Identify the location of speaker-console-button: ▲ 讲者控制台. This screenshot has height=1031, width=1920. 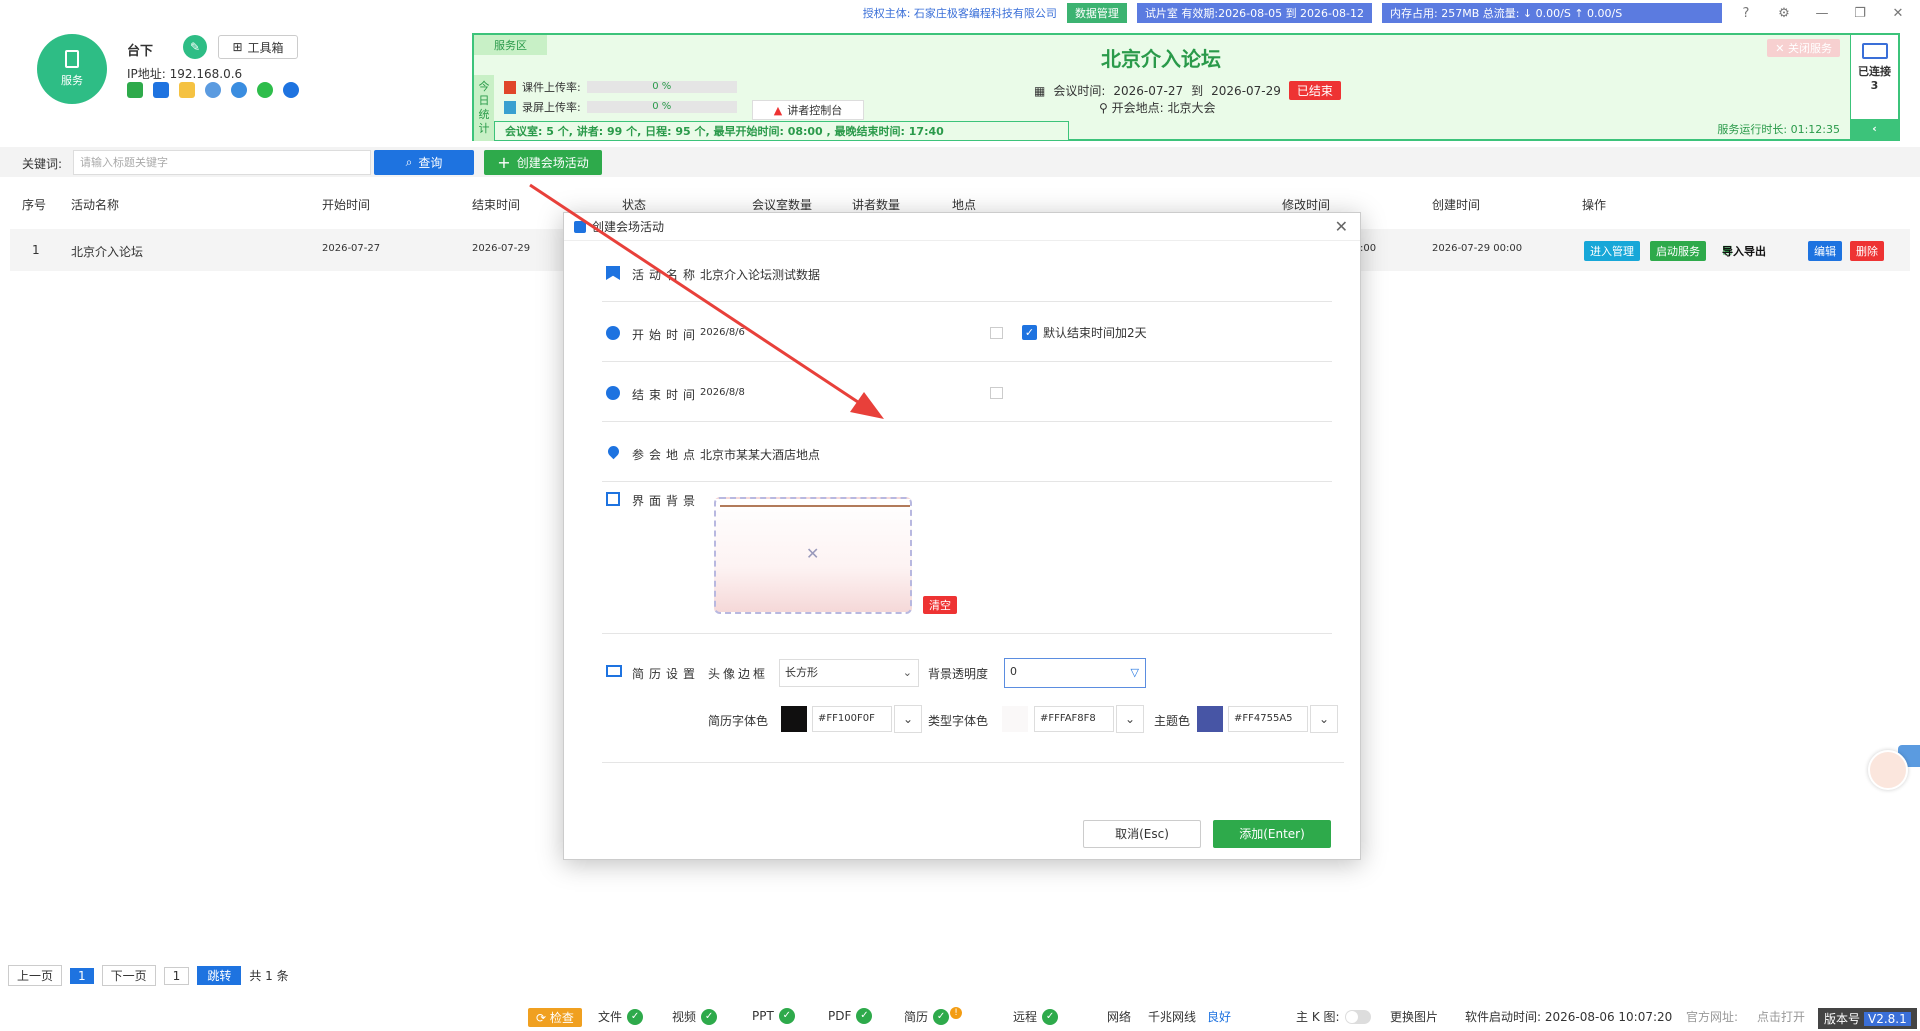
(808, 110).